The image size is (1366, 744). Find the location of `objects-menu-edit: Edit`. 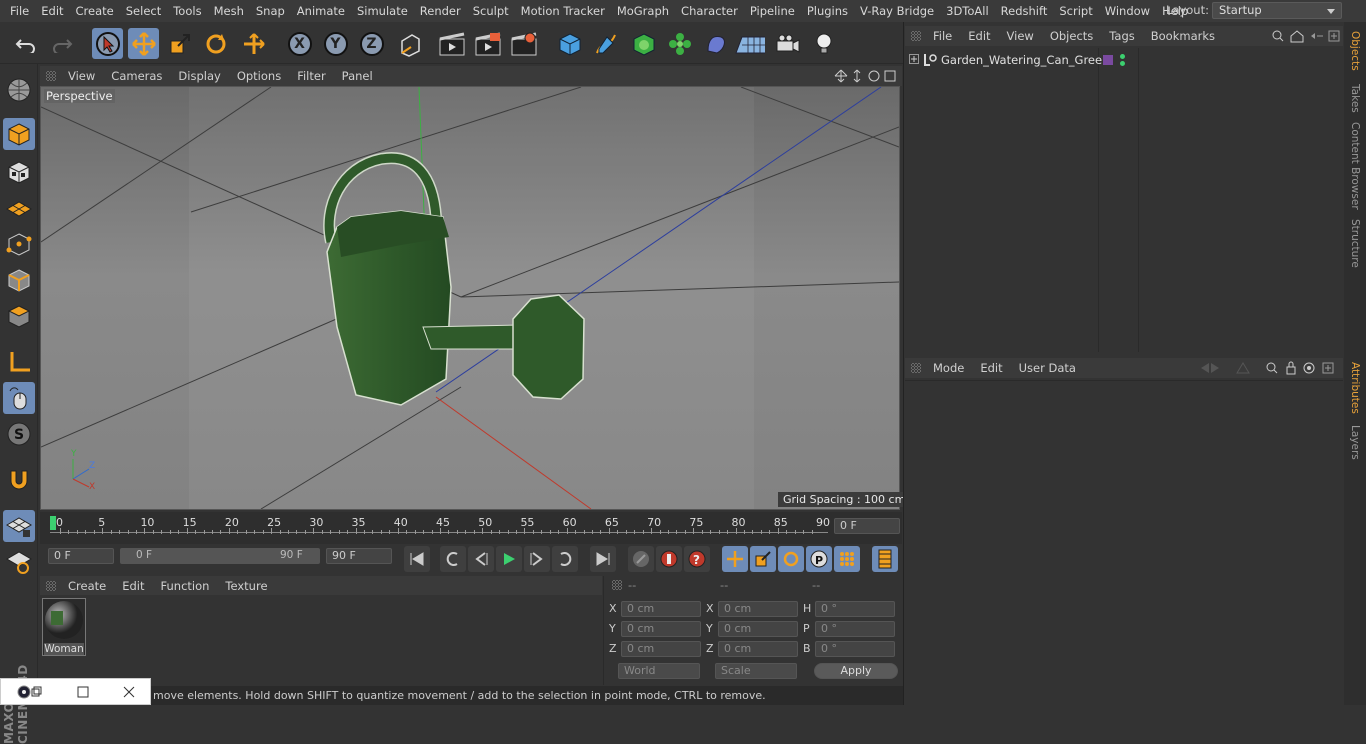

objects-menu-edit: Edit is located at coordinates (979, 36).